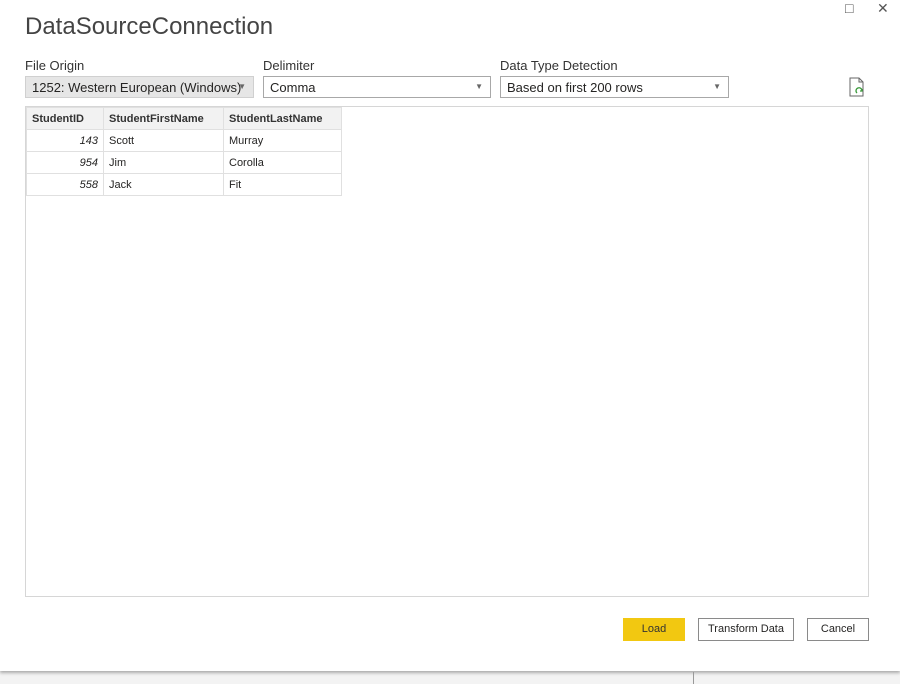  I want to click on table-row: 558 Jack Fit, so click(184, 184).